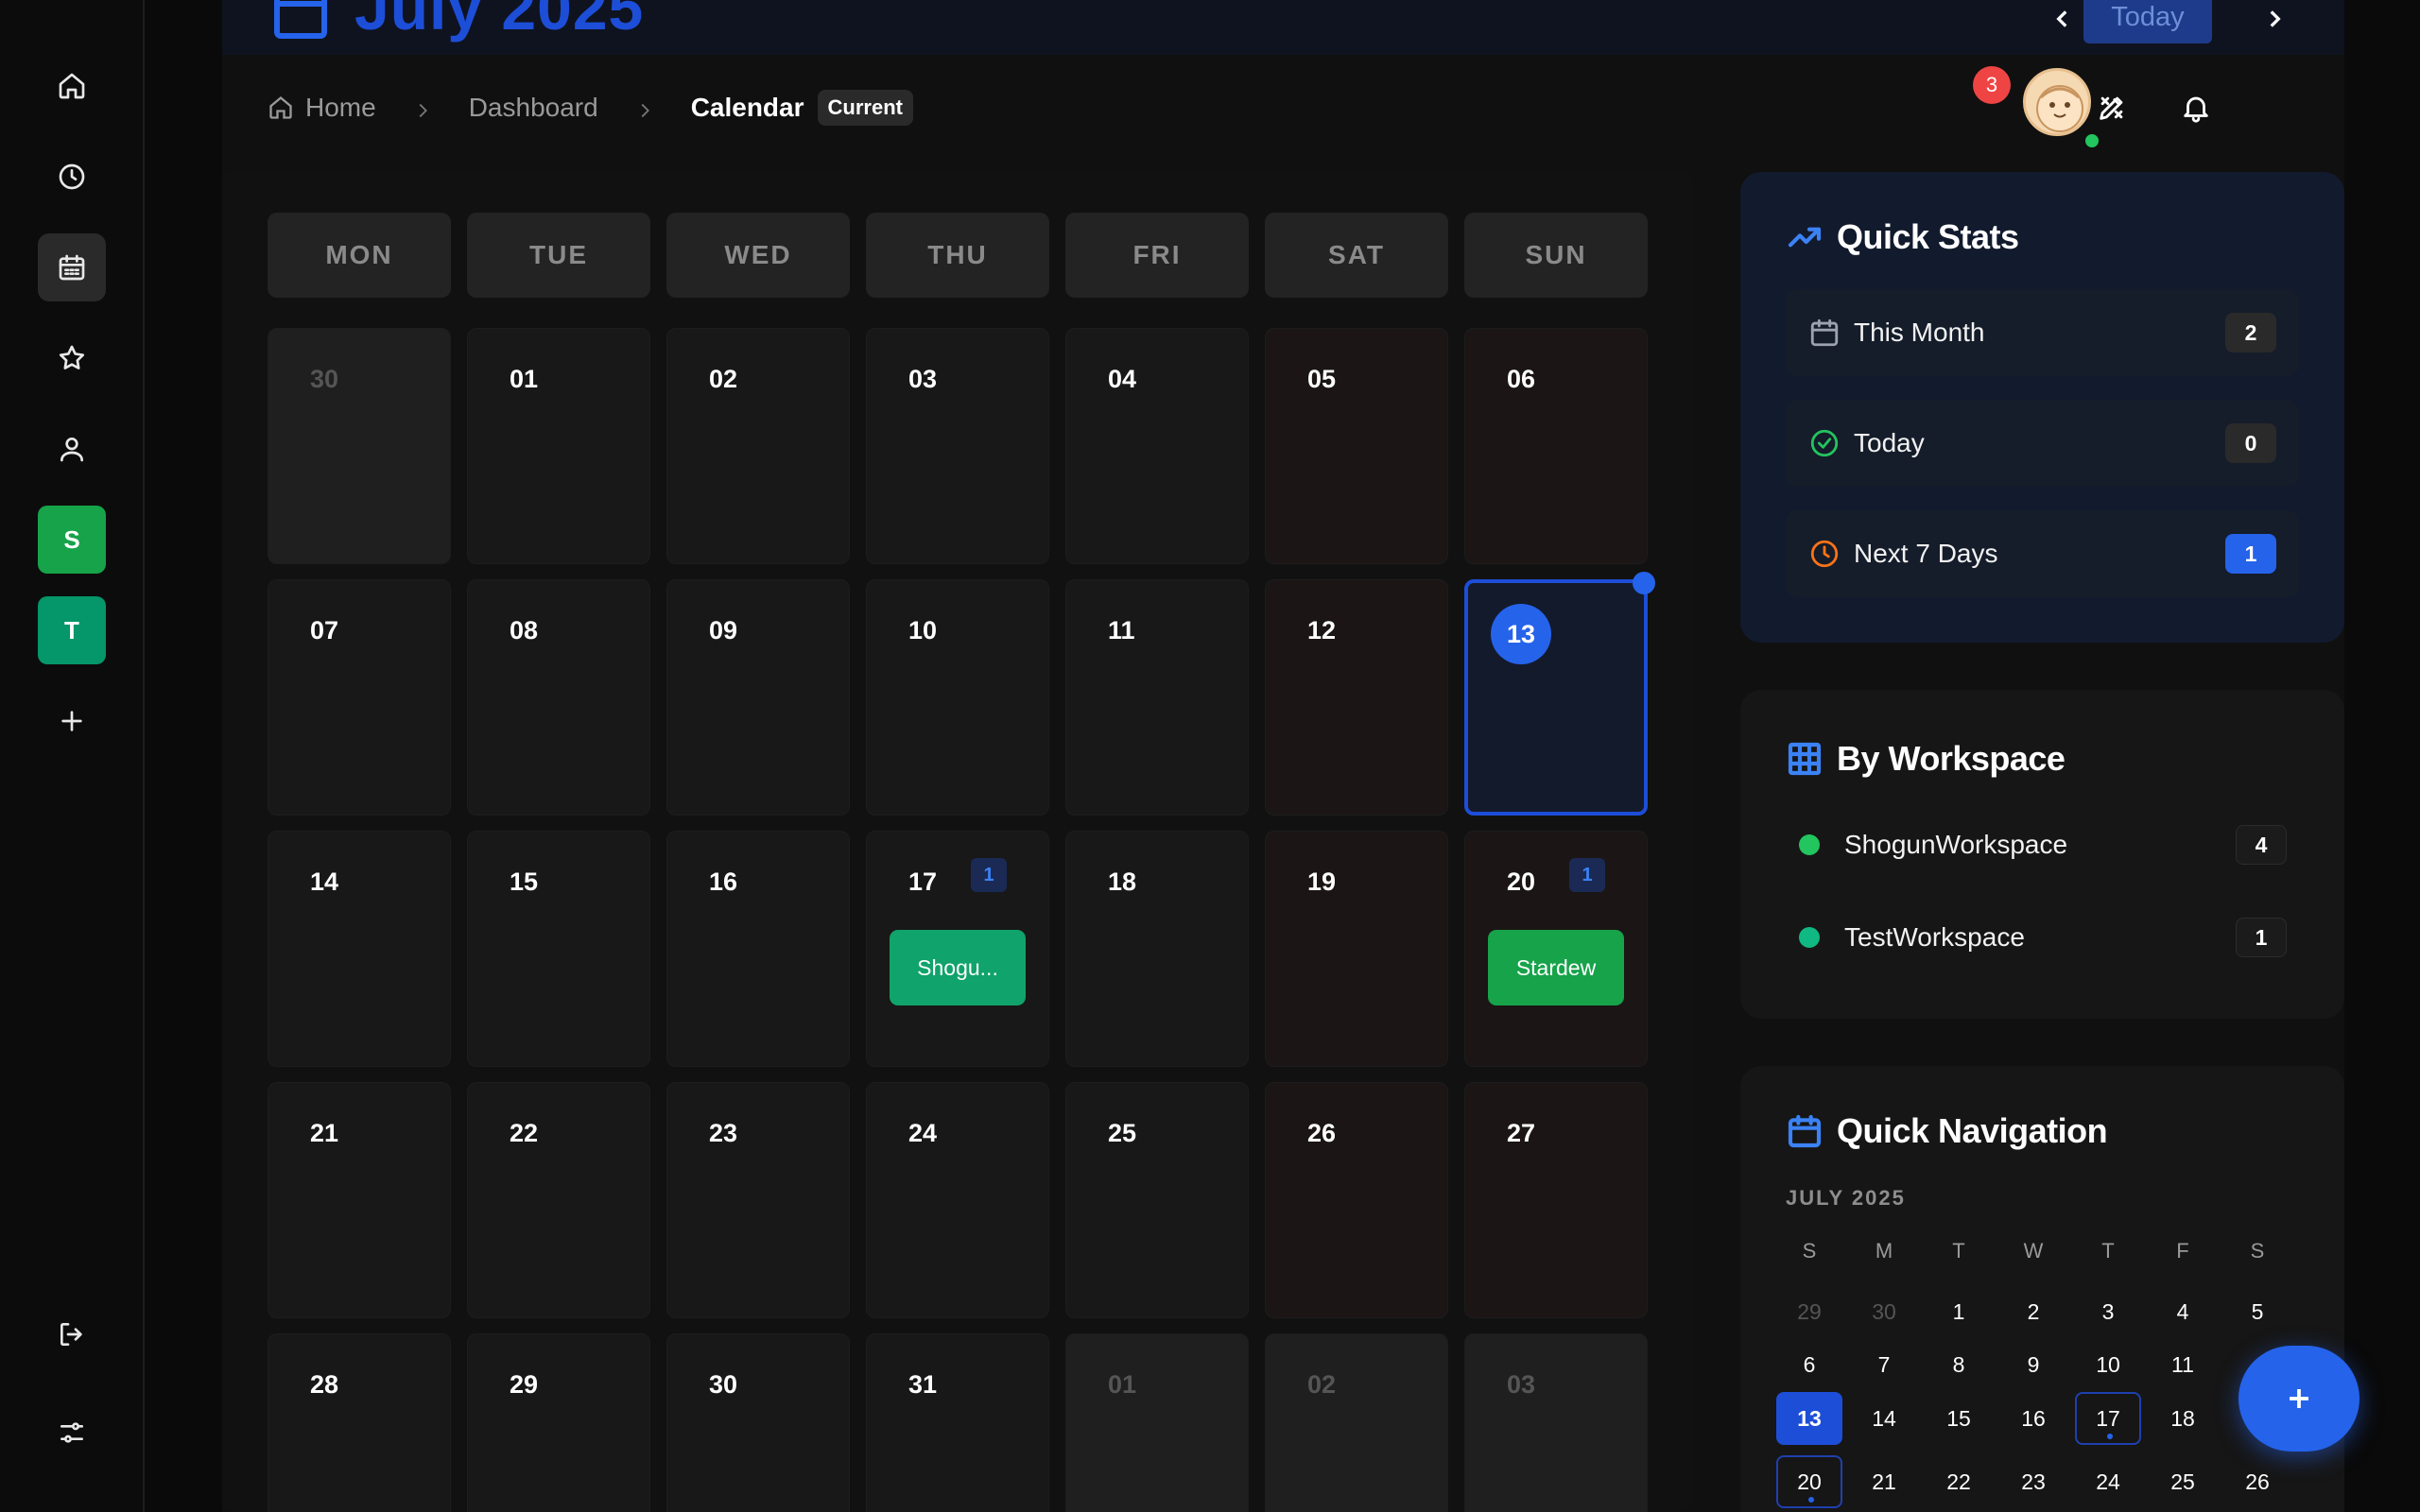 The height and width of the screenshot is (1512, 2420). What do you see at coordinates (2147, 21) in the screenshot?
I see `today-button: Today` at bounding box center [2147, 21].